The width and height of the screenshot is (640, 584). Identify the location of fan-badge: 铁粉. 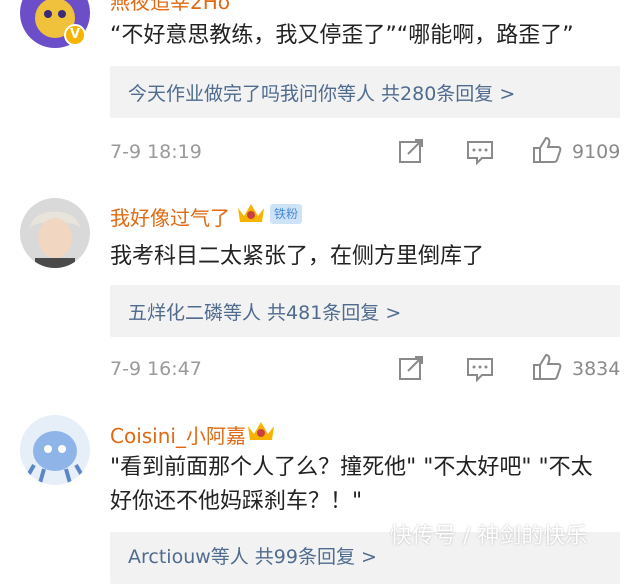
(286, 214).